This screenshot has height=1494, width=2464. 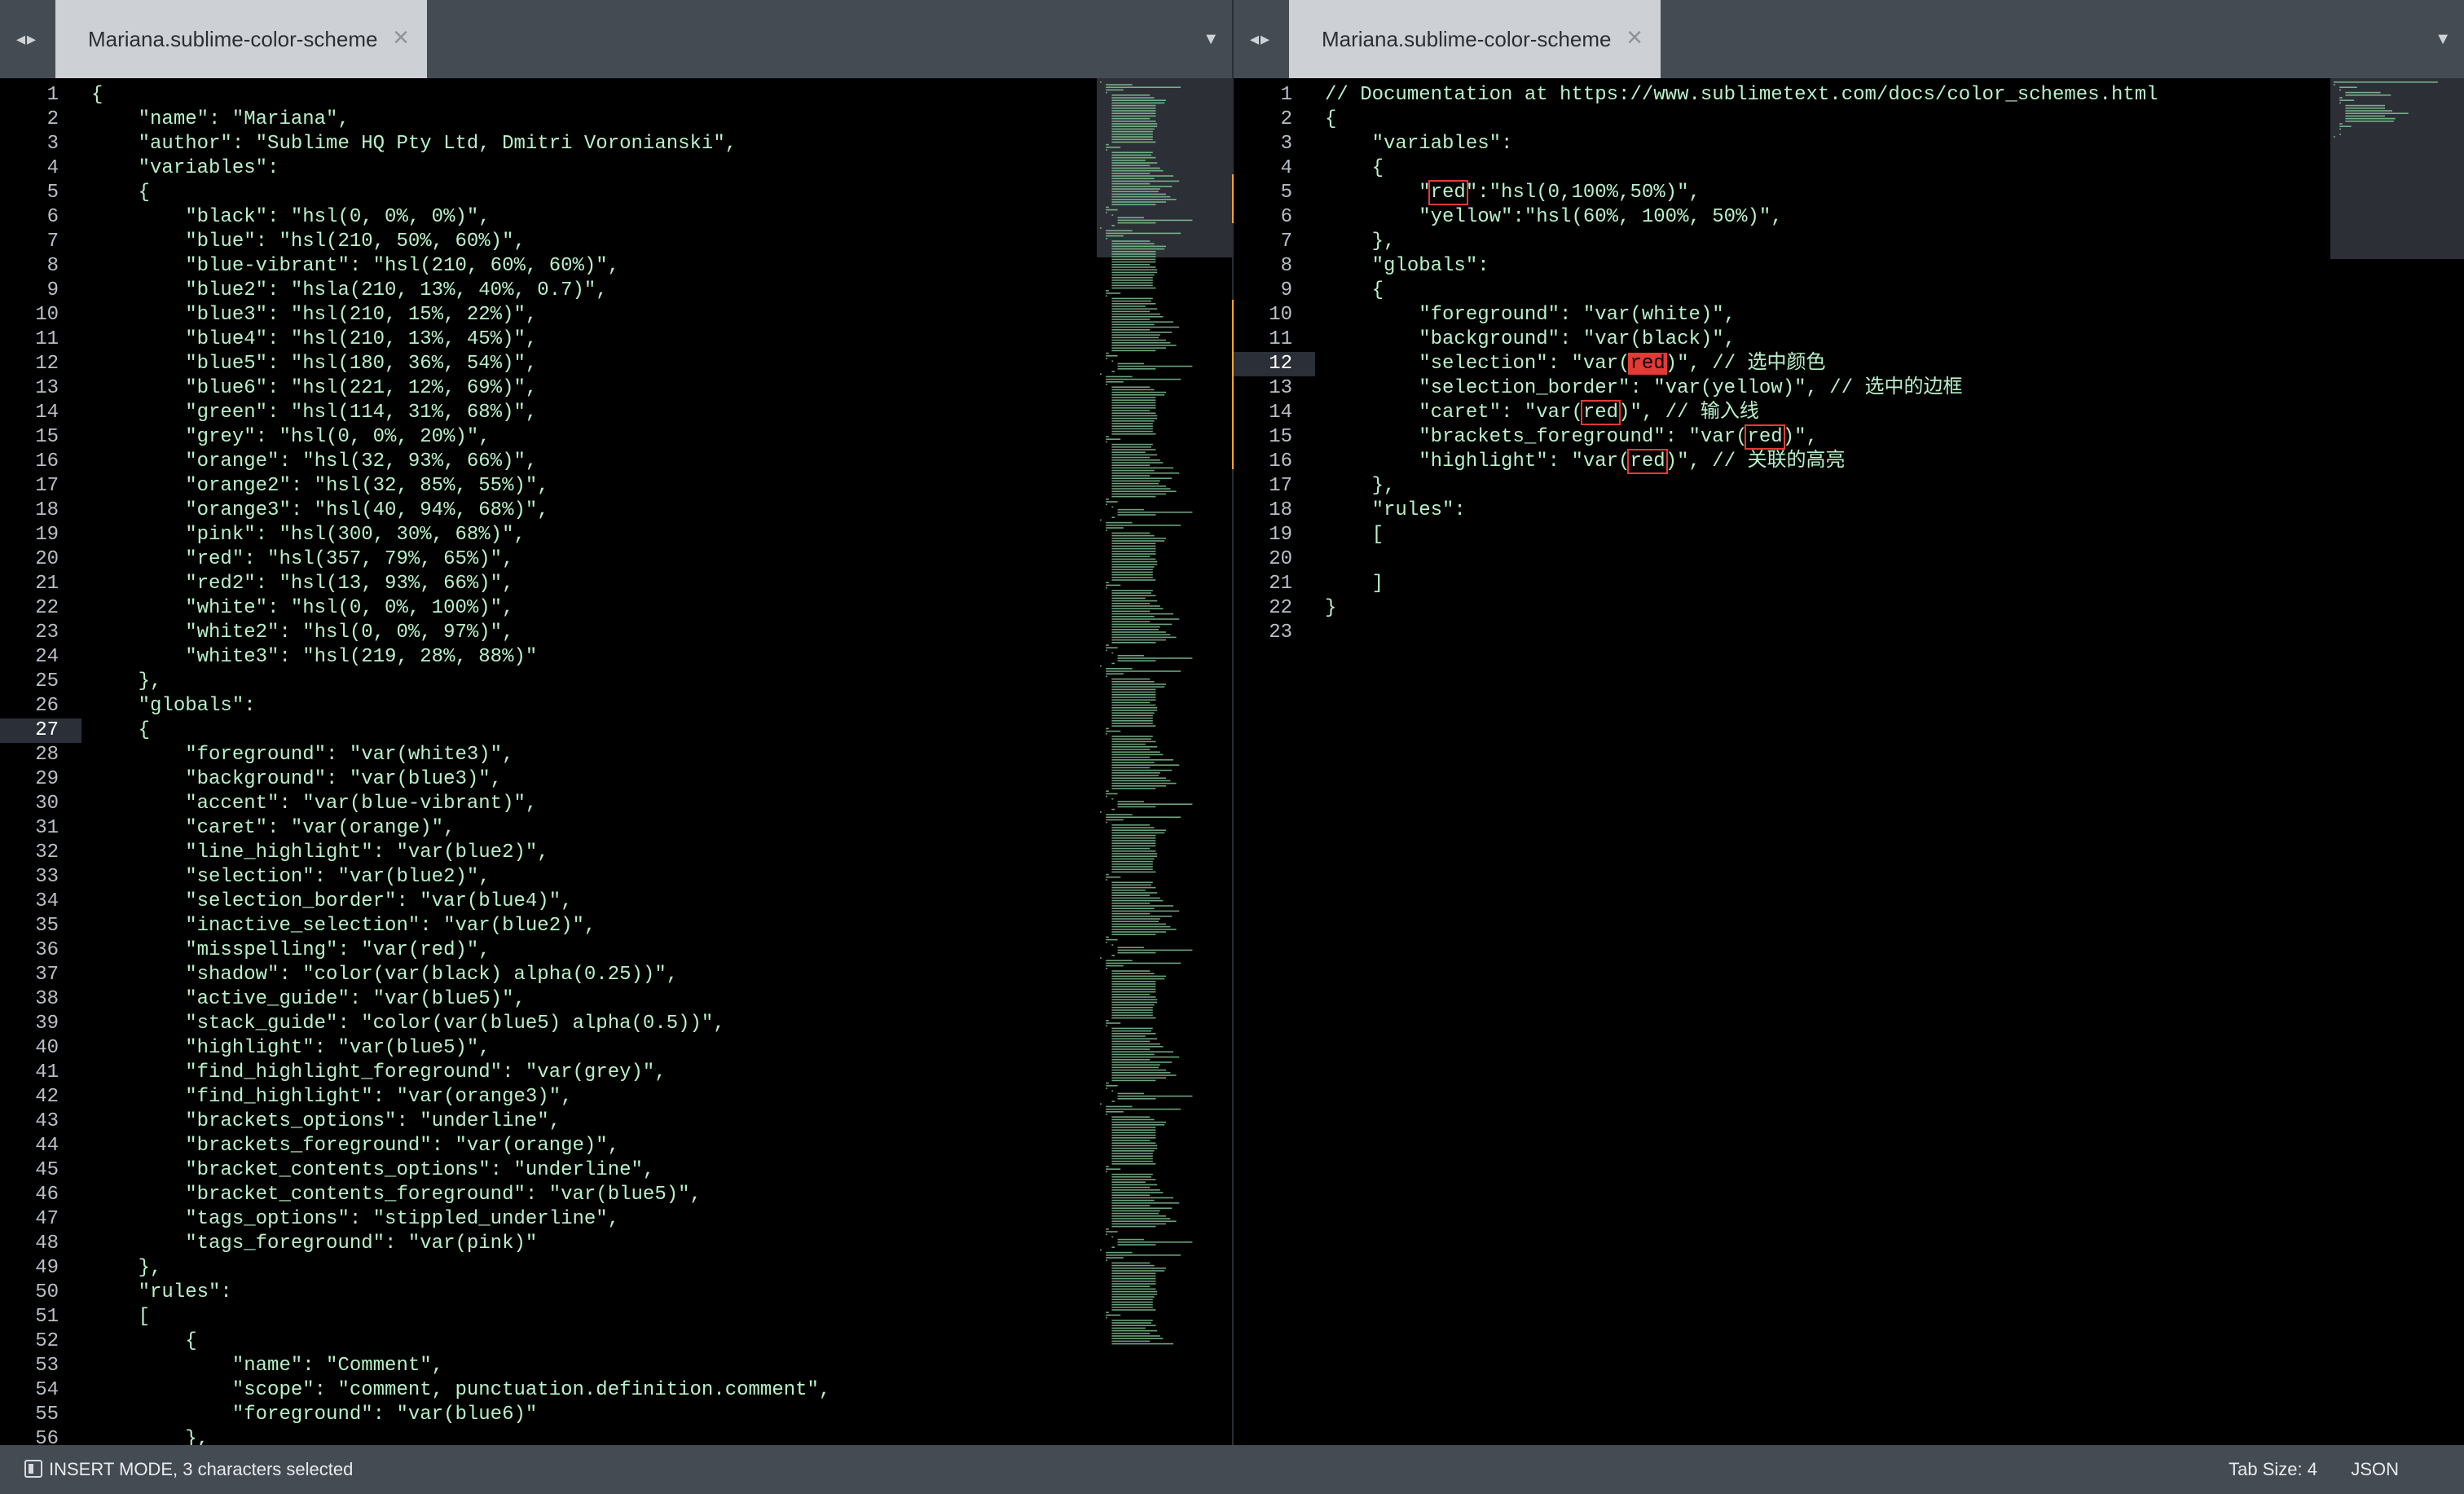 I want to click on code-line: "background": "var(blue3)",, so click(x=296, y=779).